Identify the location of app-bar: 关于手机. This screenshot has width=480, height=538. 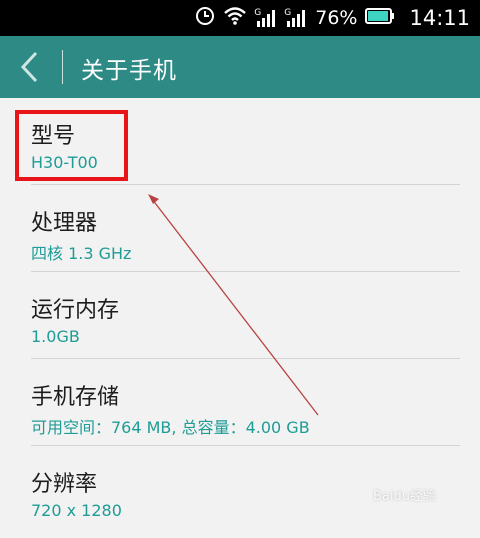
(240, 67).